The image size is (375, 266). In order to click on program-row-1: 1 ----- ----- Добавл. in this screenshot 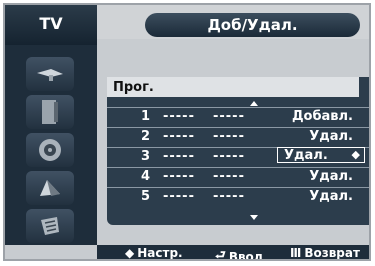, I will do `click(238, 116)`.